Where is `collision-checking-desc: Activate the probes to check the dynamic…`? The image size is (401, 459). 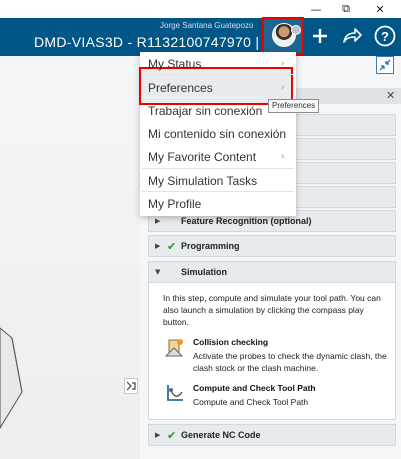
collision-checking-desc: Activate the probes to check the dynamic… is located at coordinates (290, 362).